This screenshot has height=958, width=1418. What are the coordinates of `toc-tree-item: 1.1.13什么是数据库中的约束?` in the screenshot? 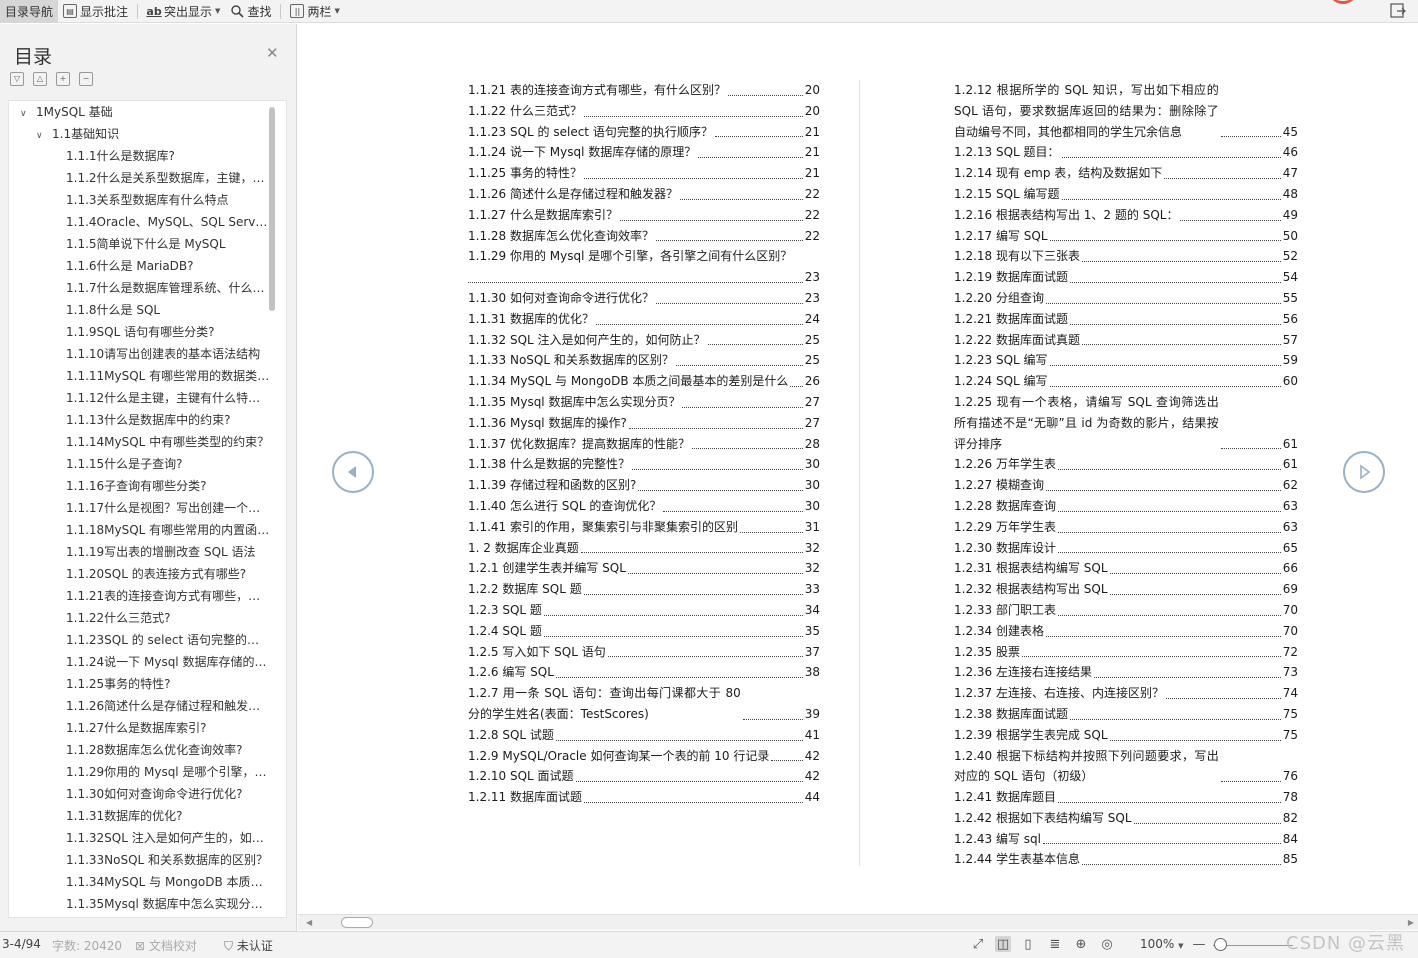 It's located at (140, 420).